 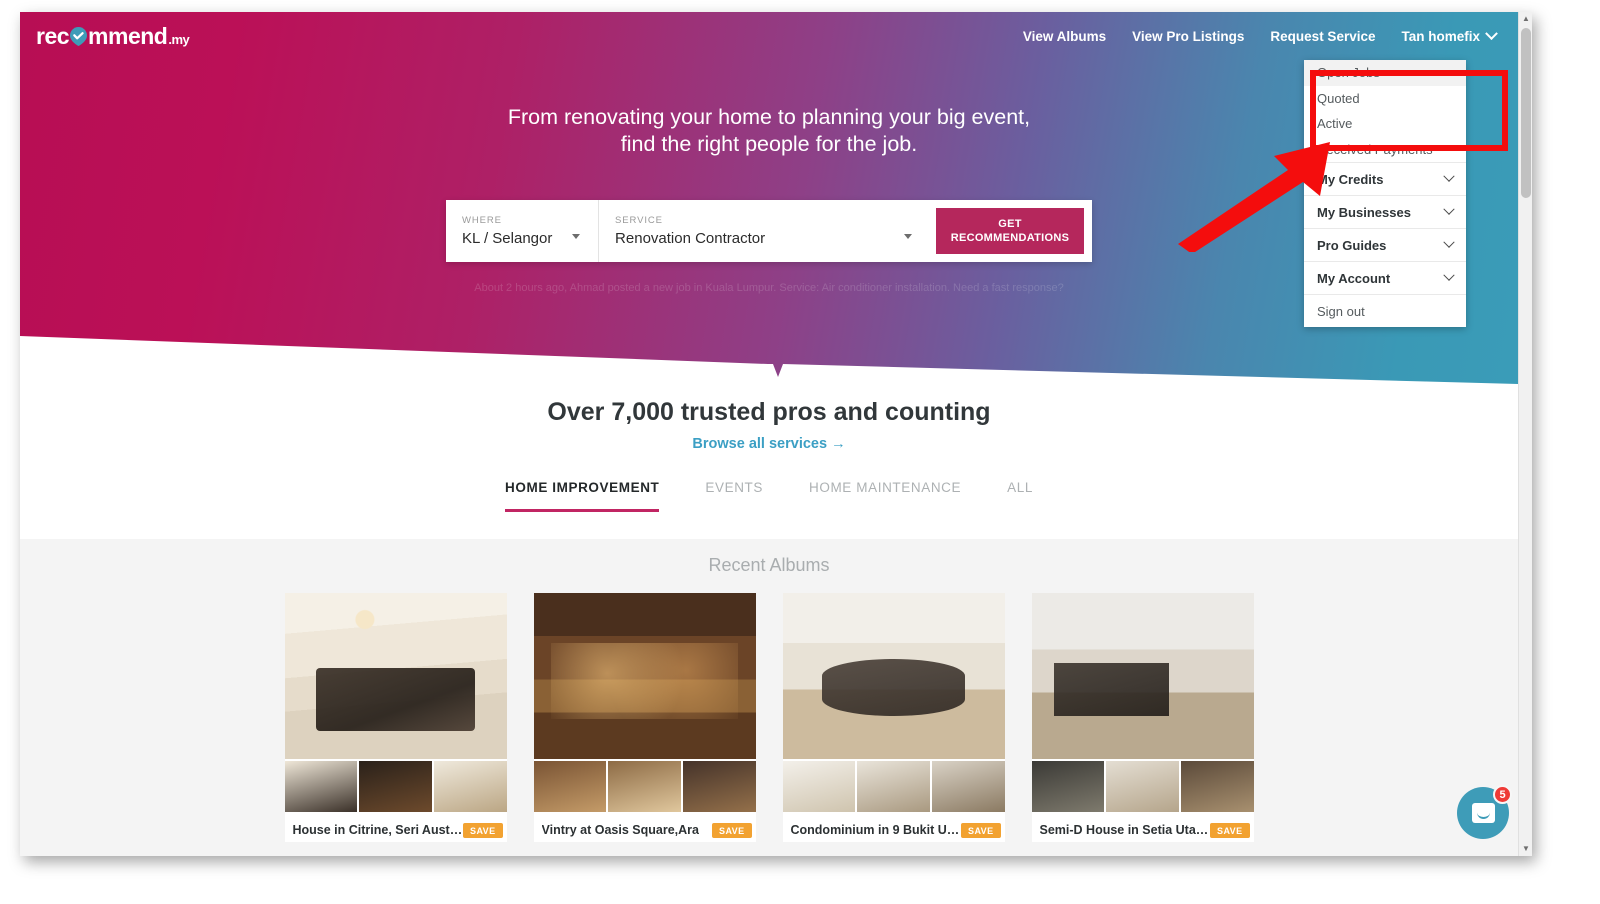 What do you see at coordinates (482, 220) in the screenshot?
I see `where-label: WHERE` at bounding box center [482, 220].